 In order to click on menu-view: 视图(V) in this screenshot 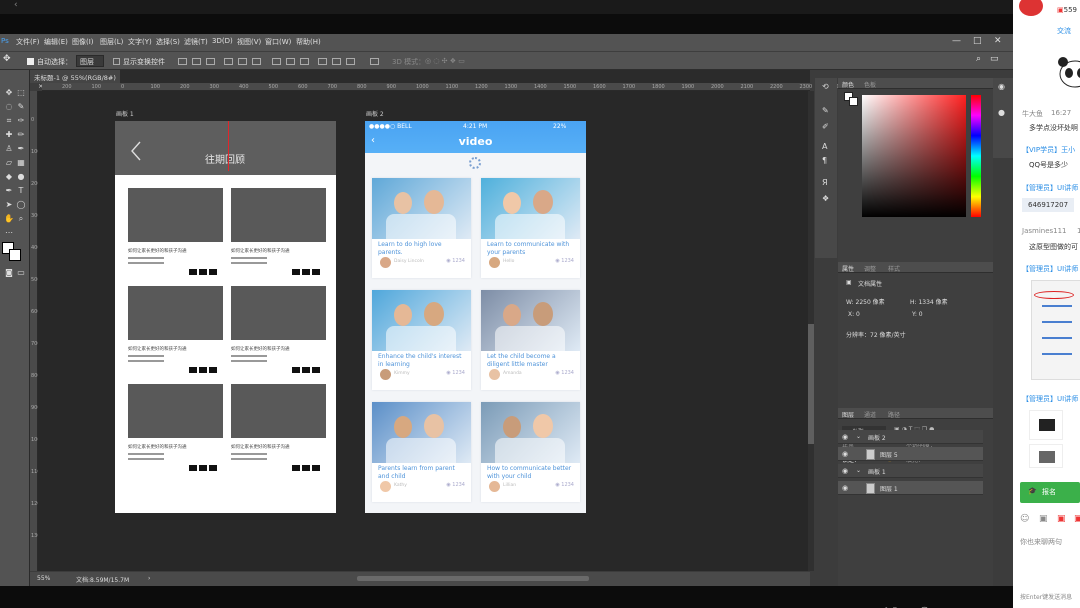, I will do `click(249, 42)`.